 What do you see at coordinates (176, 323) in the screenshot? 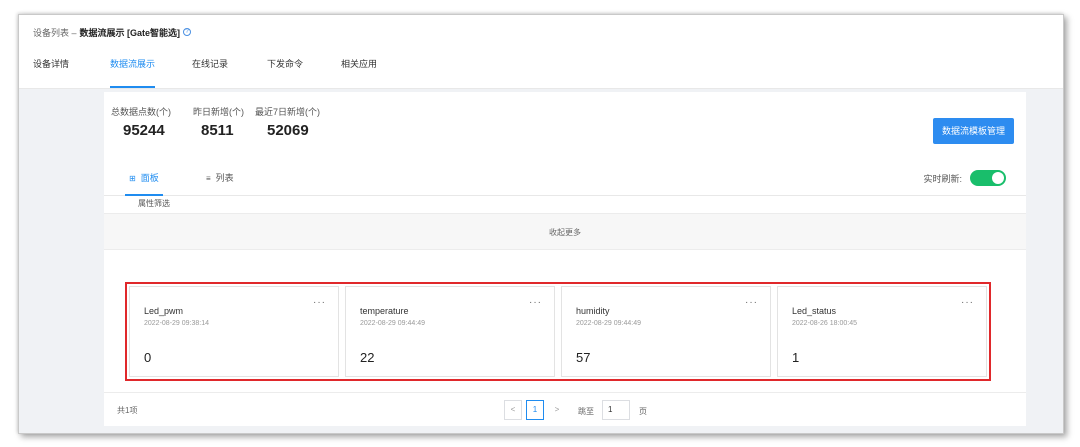
I see `card-timestamp: 2022-08-29 09:38:14` at bounding box center [176, 323].